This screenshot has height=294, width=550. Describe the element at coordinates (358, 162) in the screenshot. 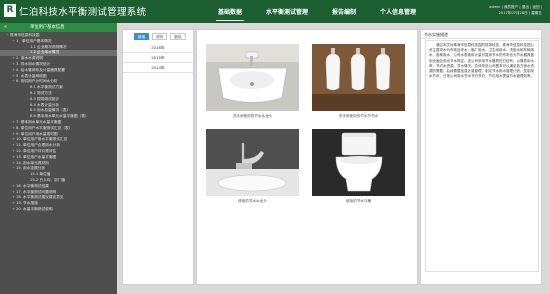

I see `toilet-image` at that location.